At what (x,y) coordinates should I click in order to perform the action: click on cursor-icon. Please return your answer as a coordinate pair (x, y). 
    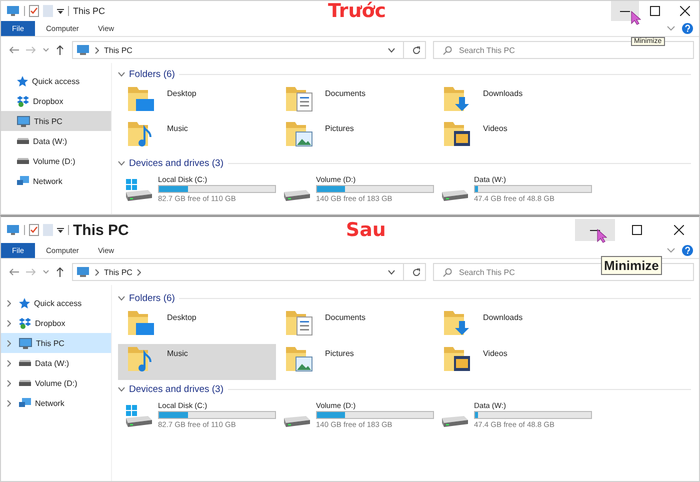
    Looking at the image, I should click on (602, 236).